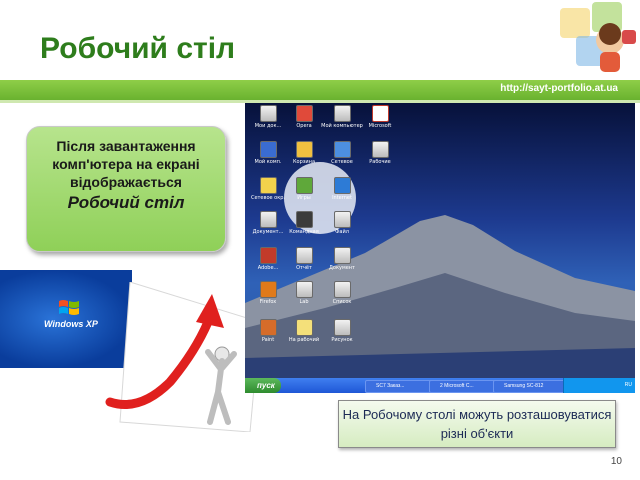 Image resolution: width=640 pixels, height=480 pixels. I want to click on desktop-icon: Файл, so click(342, 223).